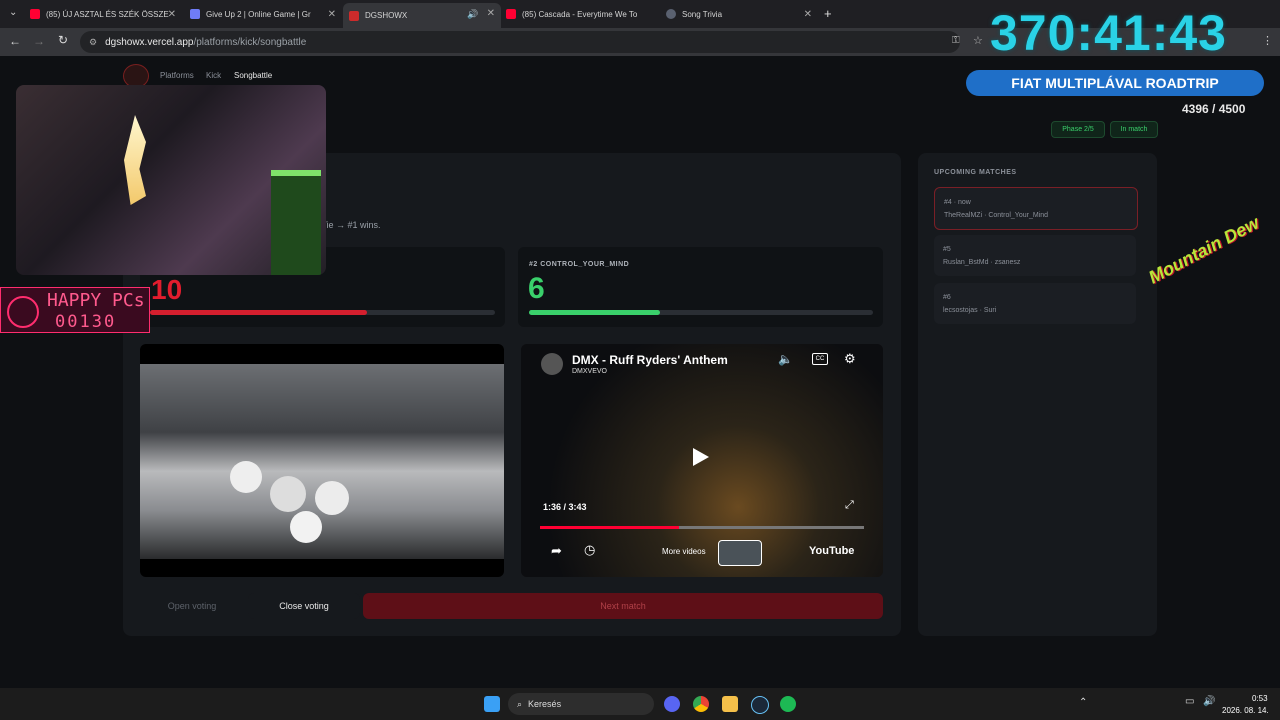  Describe the element at coordinates (253, 75) in the screenshot. I see `nav-songbattle: Songbattle` at that location.